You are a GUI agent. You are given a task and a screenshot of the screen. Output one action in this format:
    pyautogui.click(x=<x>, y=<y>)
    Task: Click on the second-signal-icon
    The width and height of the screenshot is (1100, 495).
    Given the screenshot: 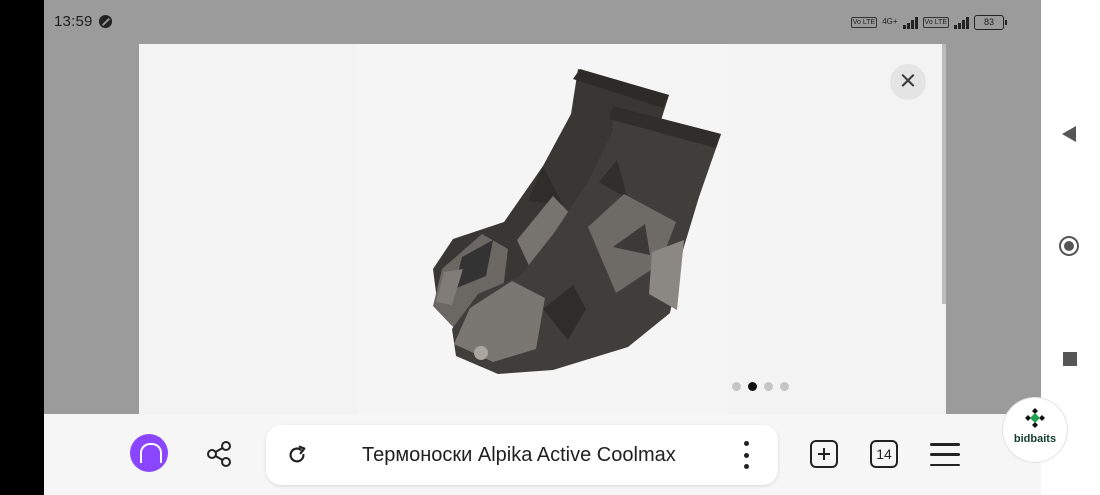 What is the action you would take?
    pyautogui.click(x=961, y=22)
    